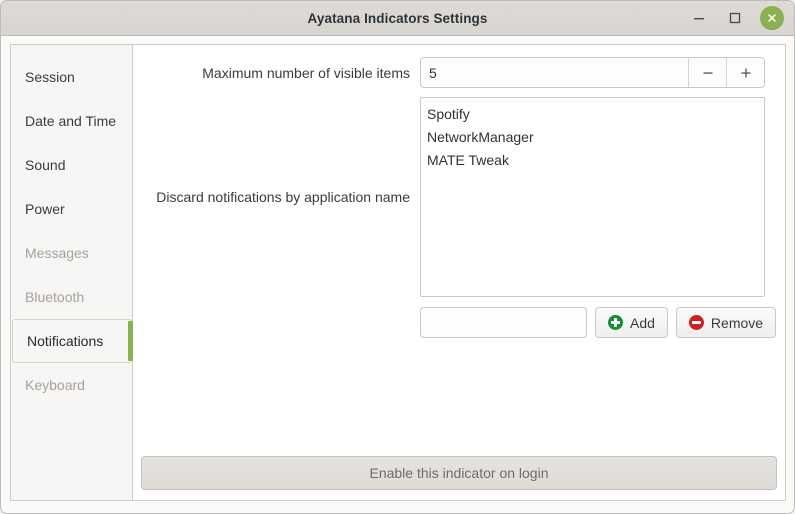 The height and width of the screenshot is (514, 795). I want to click on close-icon, so click(772, 18).